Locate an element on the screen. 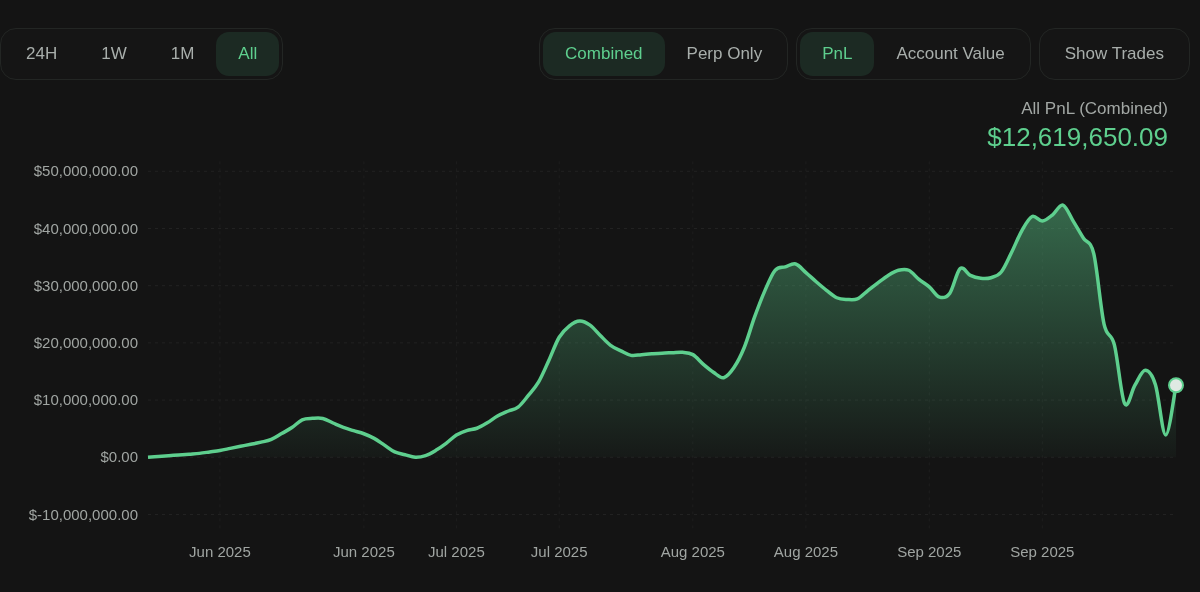  y-axis-label: $50,000,000.00 is located at coordinates (85, 170).